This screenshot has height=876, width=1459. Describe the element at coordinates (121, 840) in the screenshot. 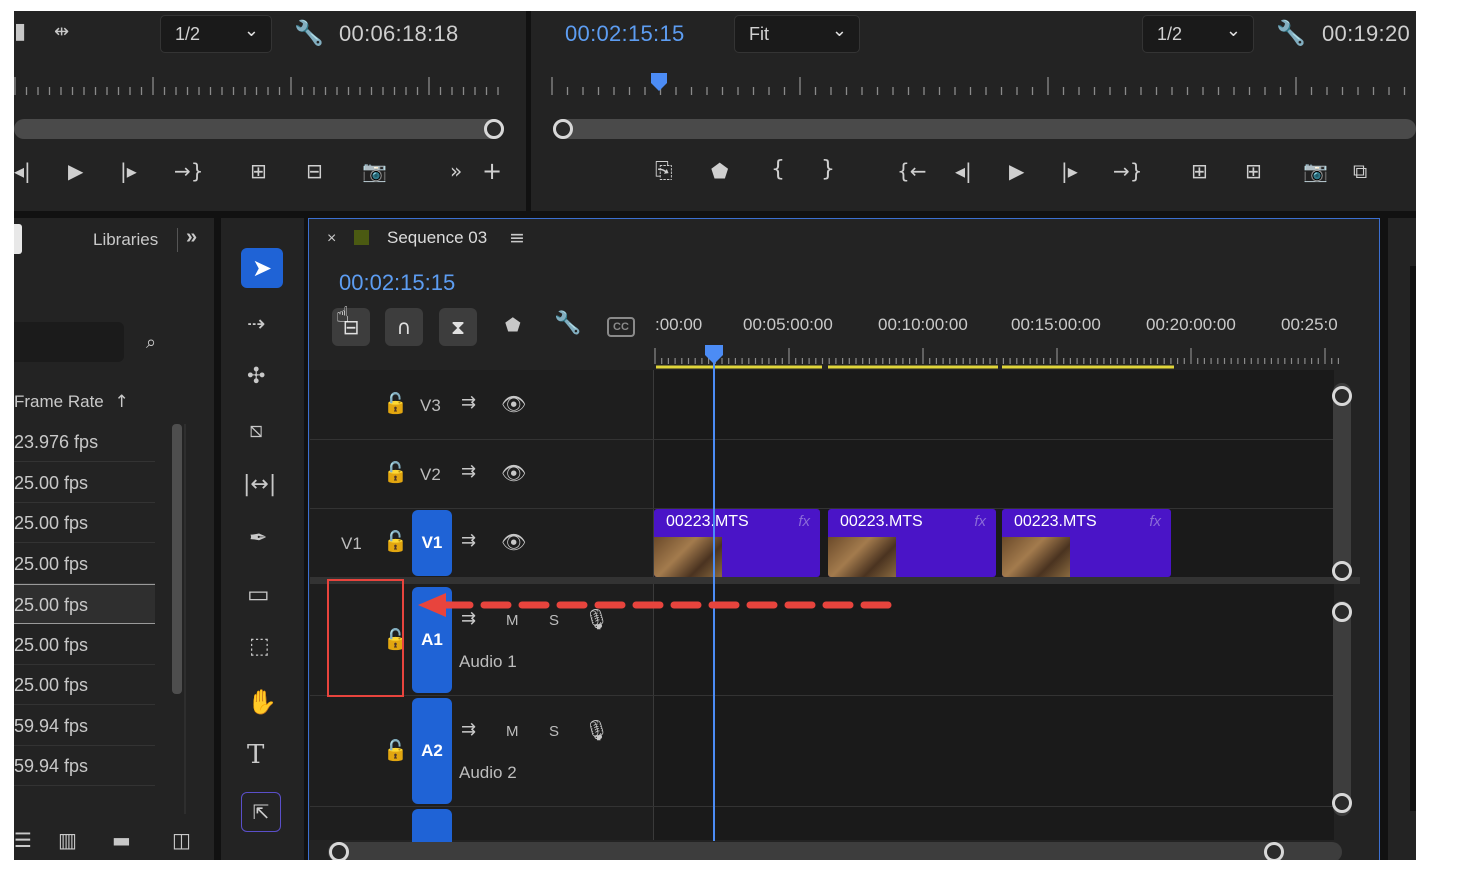

I see `new-bin-icon: ▬` at that location.